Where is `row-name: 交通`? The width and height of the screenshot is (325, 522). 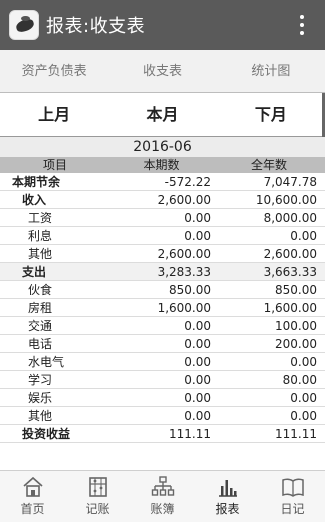 row-name: 交通 is located at coordinates (40, 326).